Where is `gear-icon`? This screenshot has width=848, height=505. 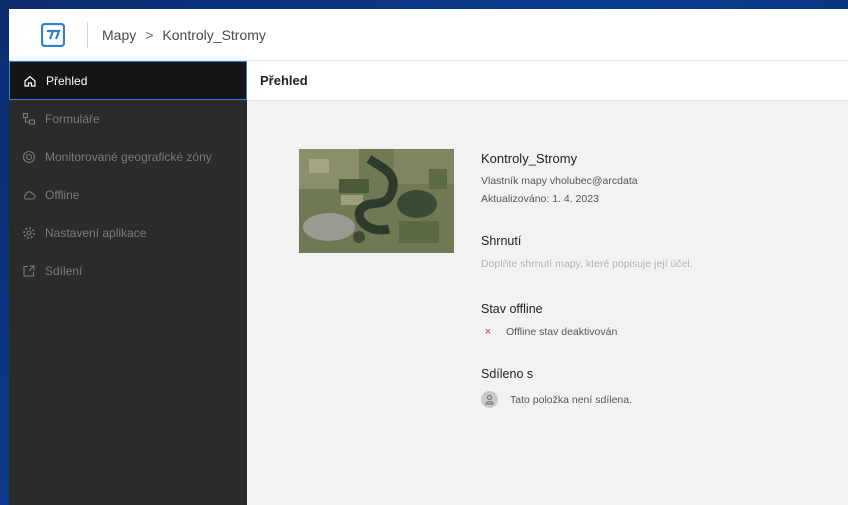
gear-icon is located at coordinates (29, 233).